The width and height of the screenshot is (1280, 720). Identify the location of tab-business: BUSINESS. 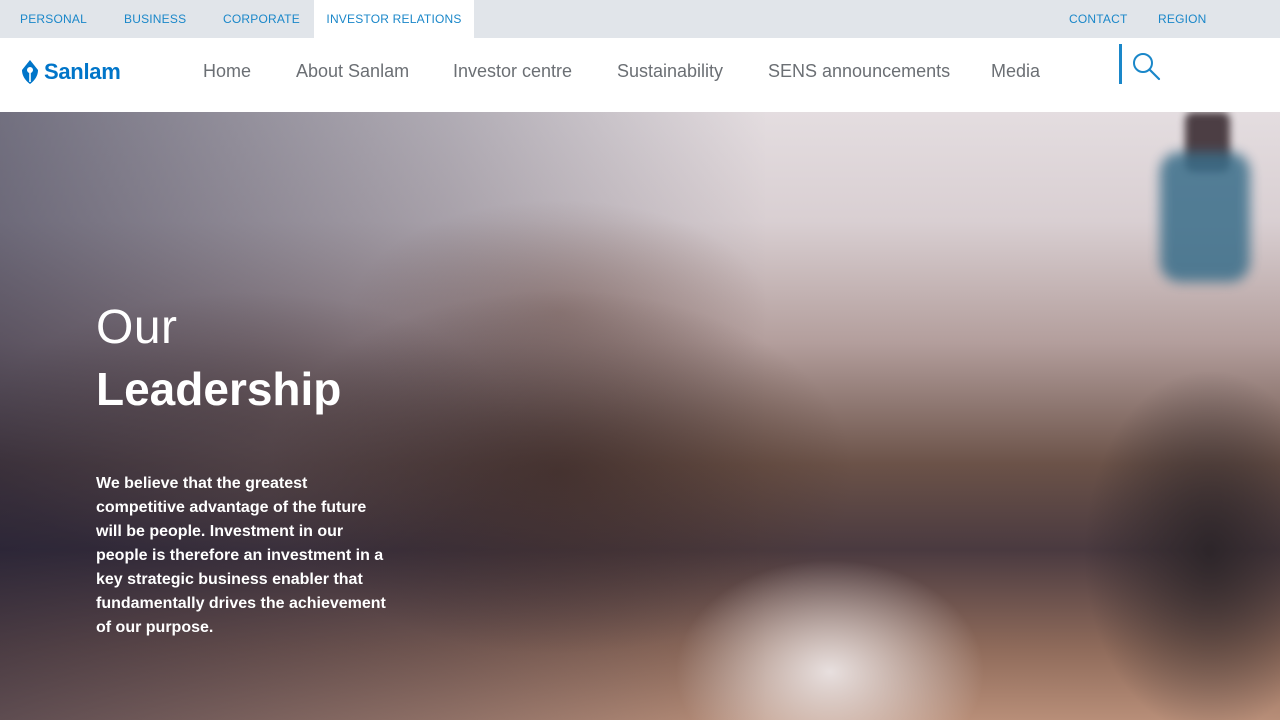
(155, 19).